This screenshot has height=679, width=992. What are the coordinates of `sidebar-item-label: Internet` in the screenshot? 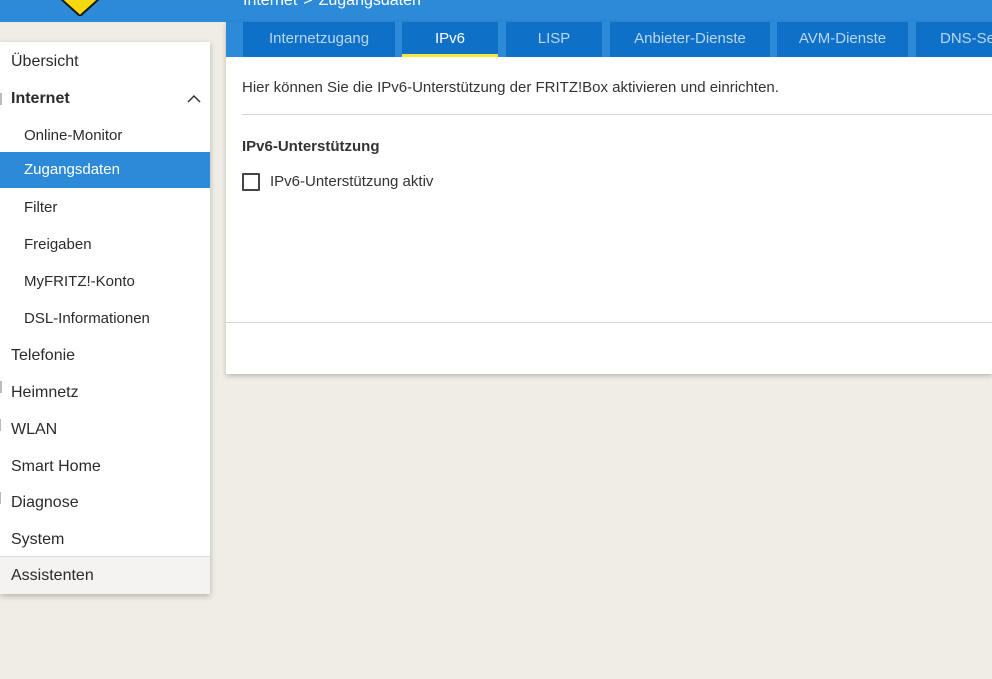 It's located at (40, 98).